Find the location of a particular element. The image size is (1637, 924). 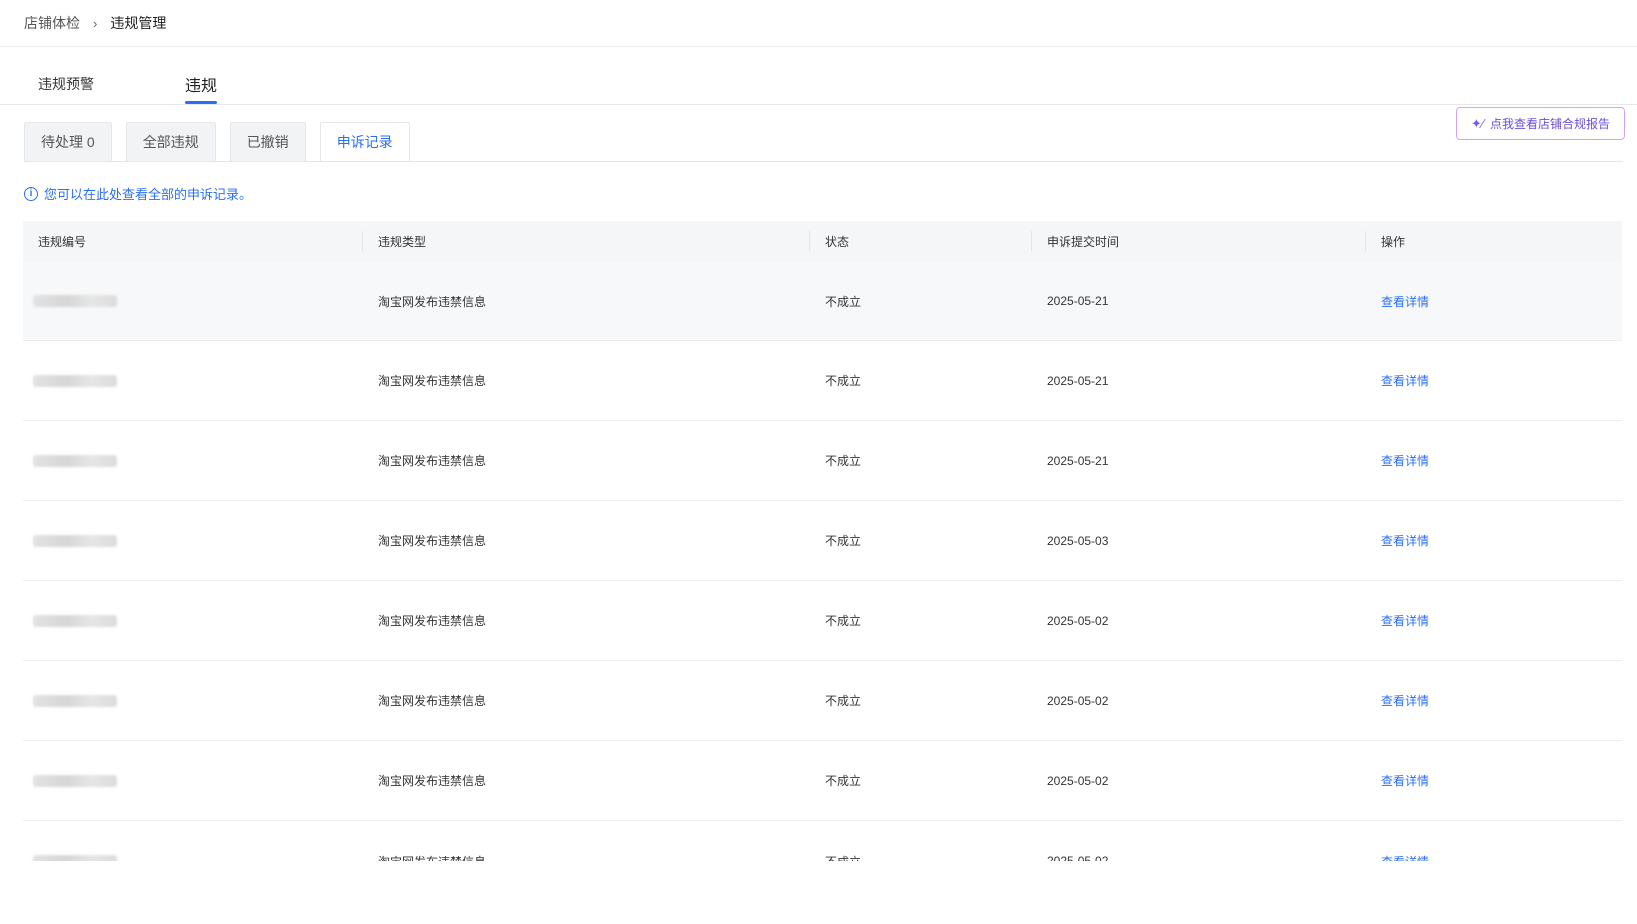

subtab-revoked: 已撤销 is located at coordinates (267, 142).